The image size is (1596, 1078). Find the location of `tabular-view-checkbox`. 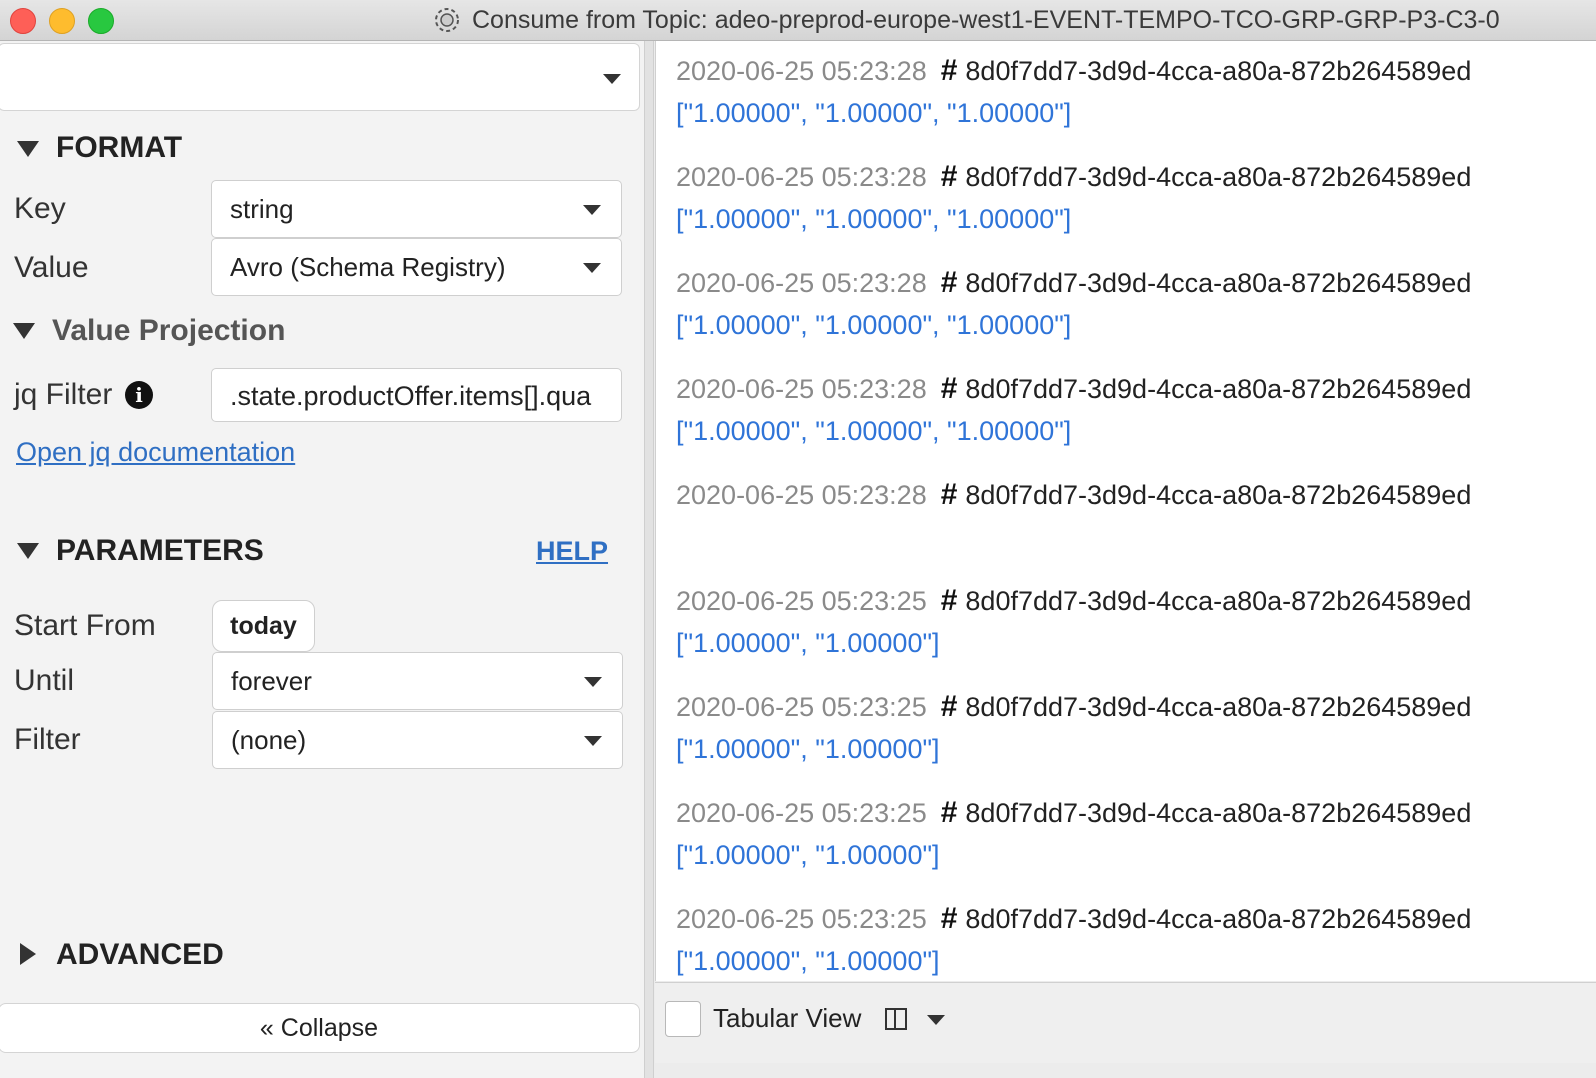

tabular-view-checkbox is located at coordinates (683, 1019).